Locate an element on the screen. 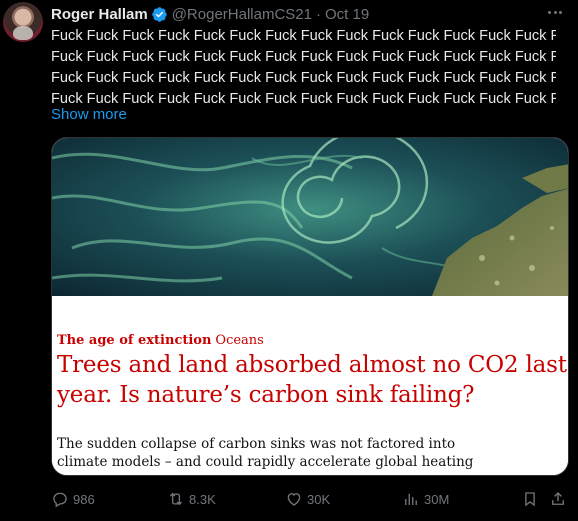 The width and height of the screenshot is (578, 521). show-more-link: Show more is located at coordinates (89, 114).